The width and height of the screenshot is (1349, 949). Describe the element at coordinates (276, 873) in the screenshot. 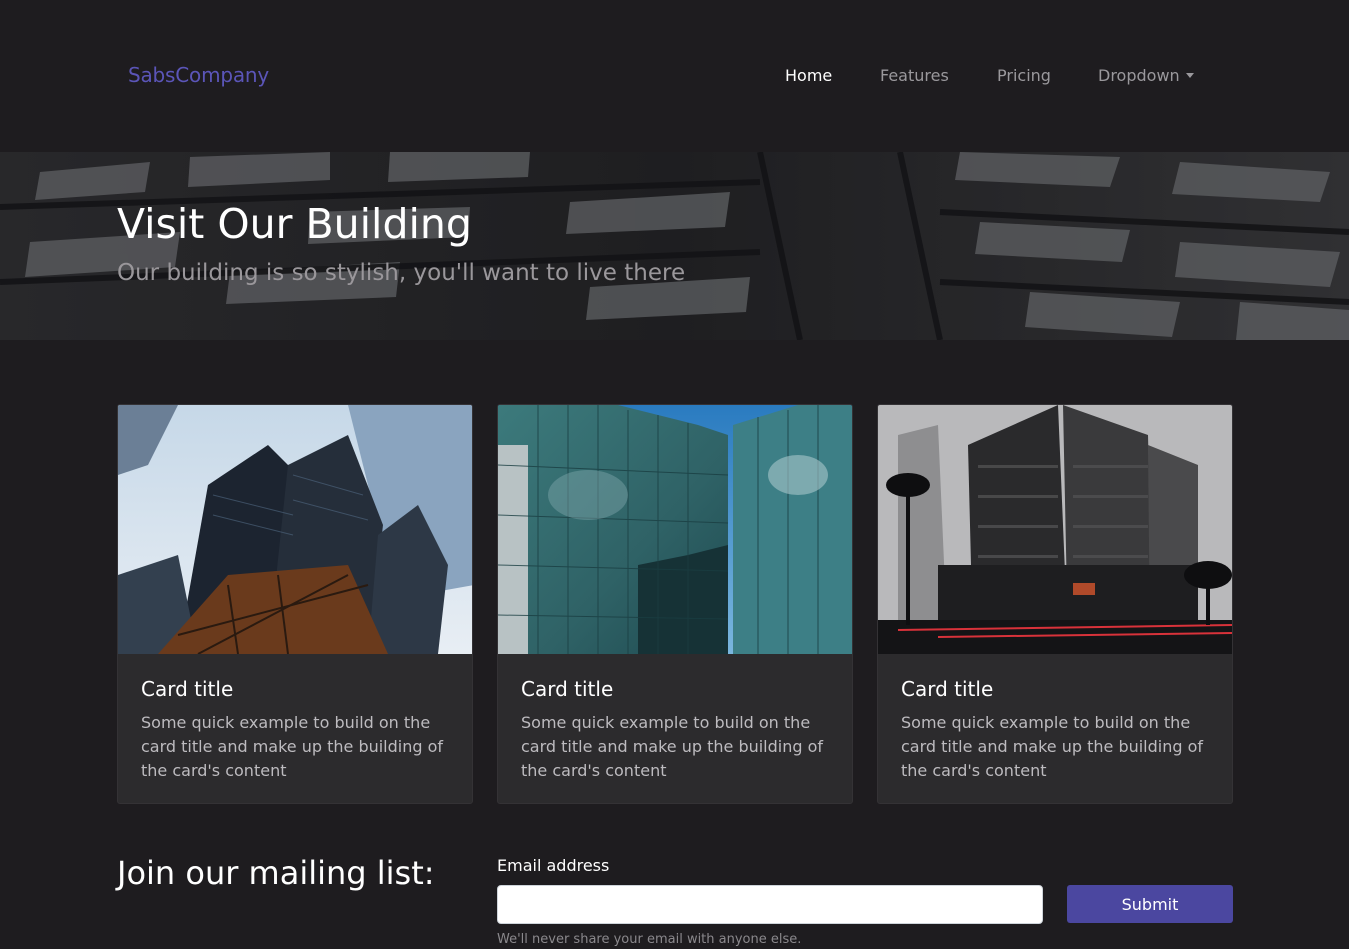

I see `mailing-list-heading: Join our mailing list:` at that location.